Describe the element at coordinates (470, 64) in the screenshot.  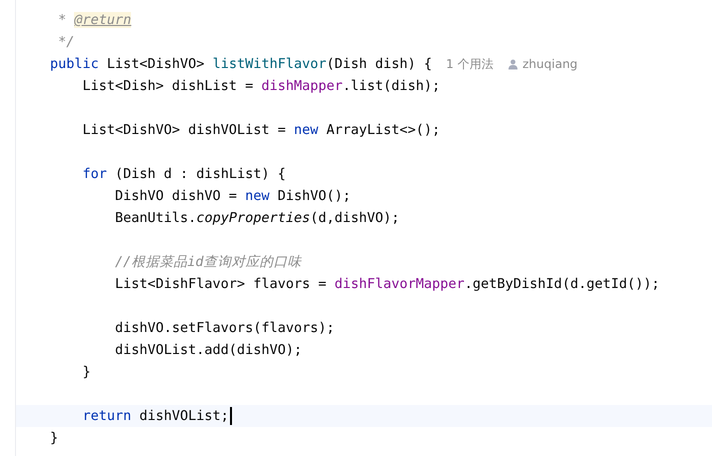
I see `usage-hint: 1 个用法` at that location.